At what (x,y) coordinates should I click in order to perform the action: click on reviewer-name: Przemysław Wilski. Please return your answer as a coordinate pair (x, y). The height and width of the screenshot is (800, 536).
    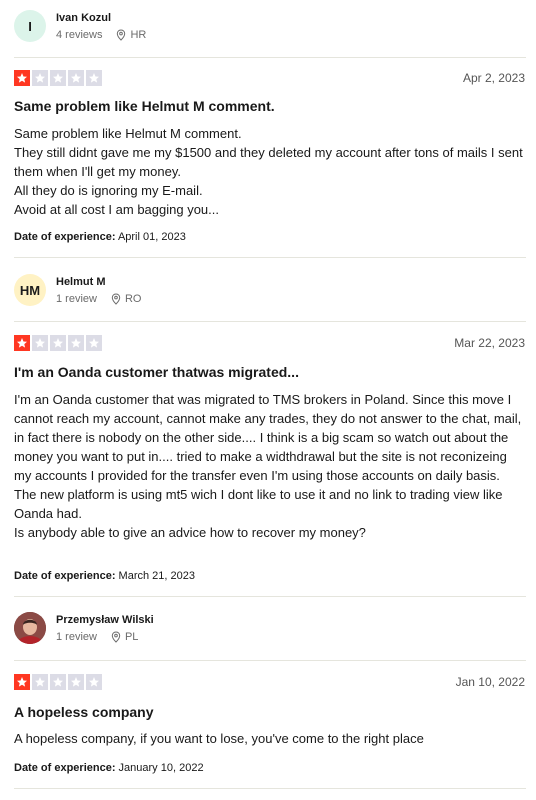
    Looking at the image, I should click on (105, 620).